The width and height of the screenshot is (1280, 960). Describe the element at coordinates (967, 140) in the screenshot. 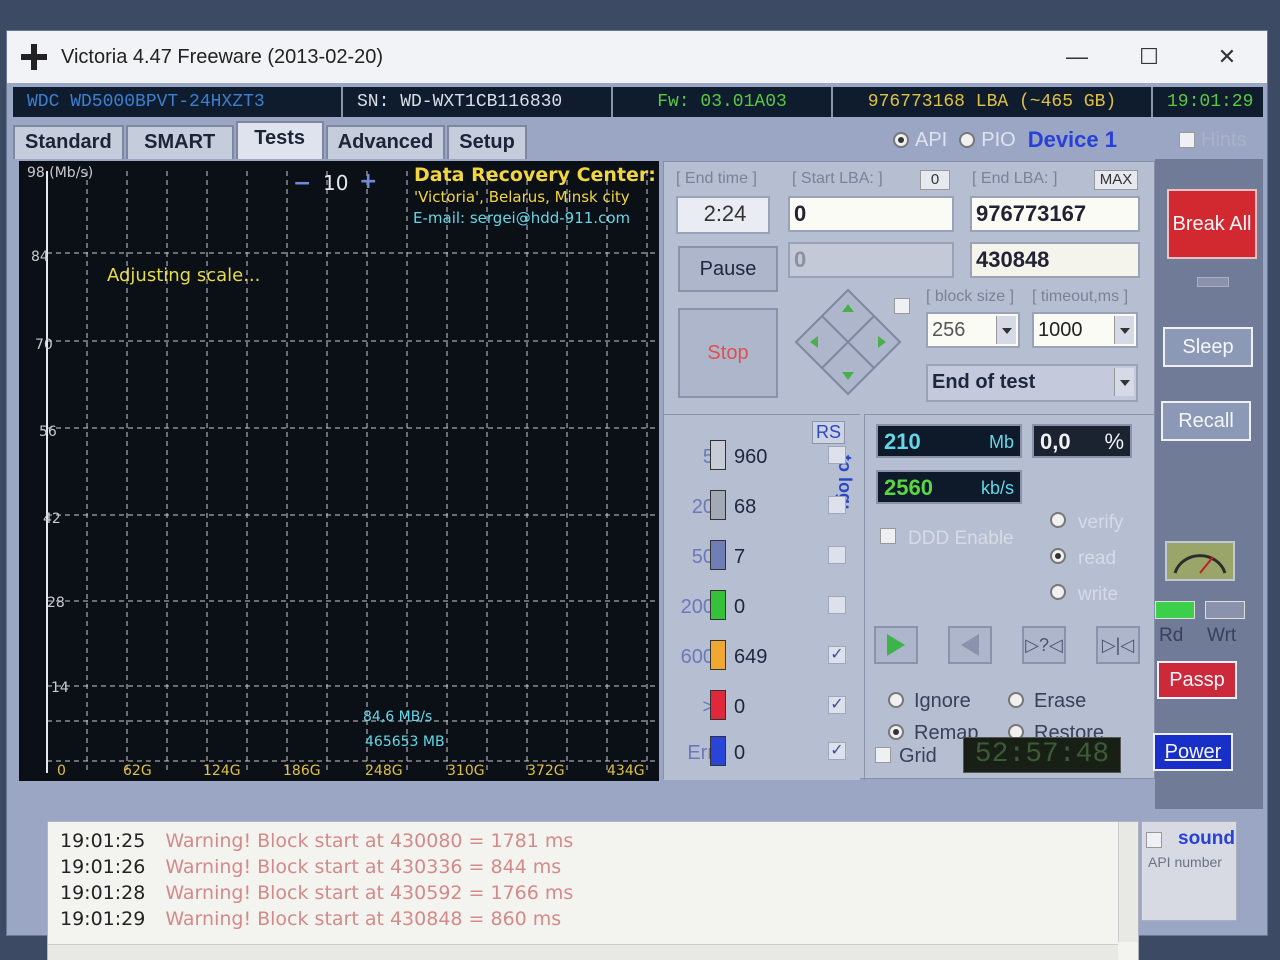

I see `pio-radio` at that location.